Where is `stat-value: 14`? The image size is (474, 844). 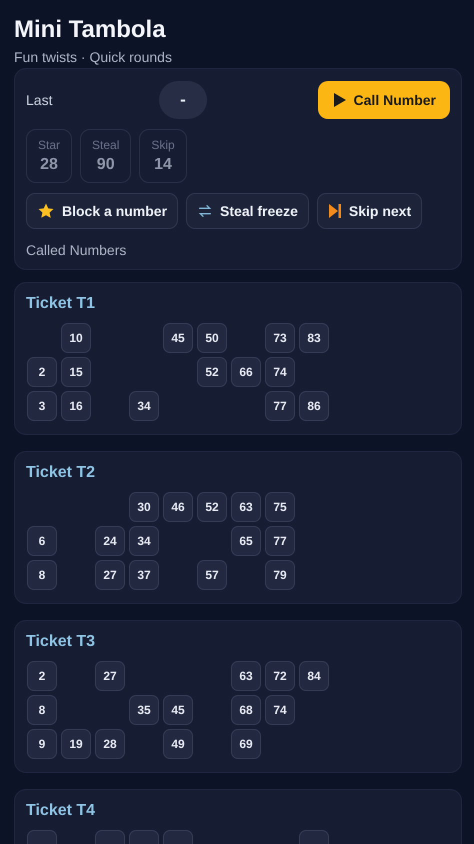
stat-value: 14 is located at coordinates (163, 165).